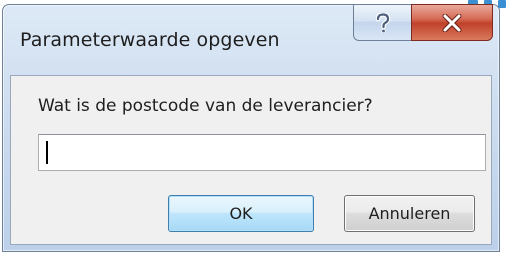 The image size is (506, 255). Describe the element at coordinates (409, 213) in the screenshot. I see `cancel-button: Annuleren` at that location.